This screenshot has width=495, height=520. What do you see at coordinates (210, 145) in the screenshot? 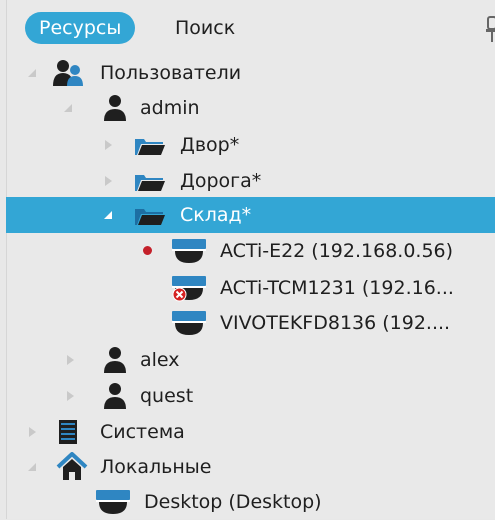
I see `tree-item-label: Двор*` at bounding box center [210, 145].